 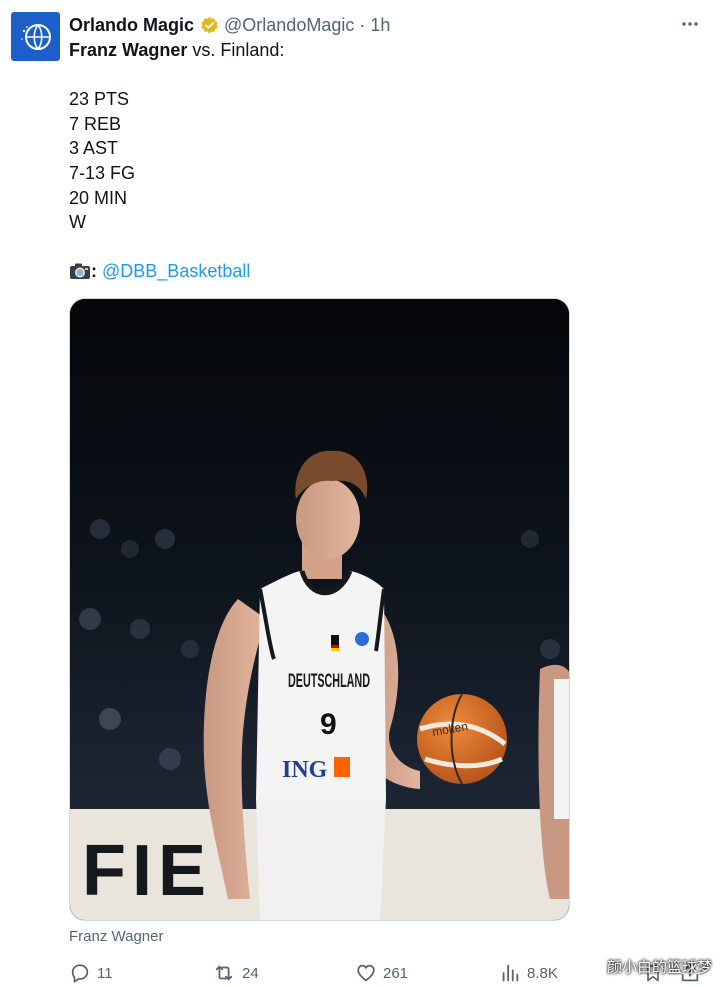 What do you see at coordinates (91, 973) in the screenshot?
I see `reply-button: 11` at bounding box center [91, 973].